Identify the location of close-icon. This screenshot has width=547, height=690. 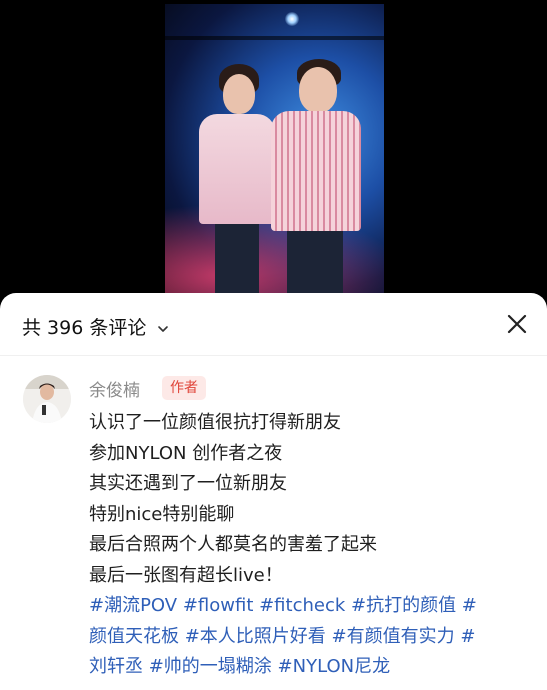
(517, 324).